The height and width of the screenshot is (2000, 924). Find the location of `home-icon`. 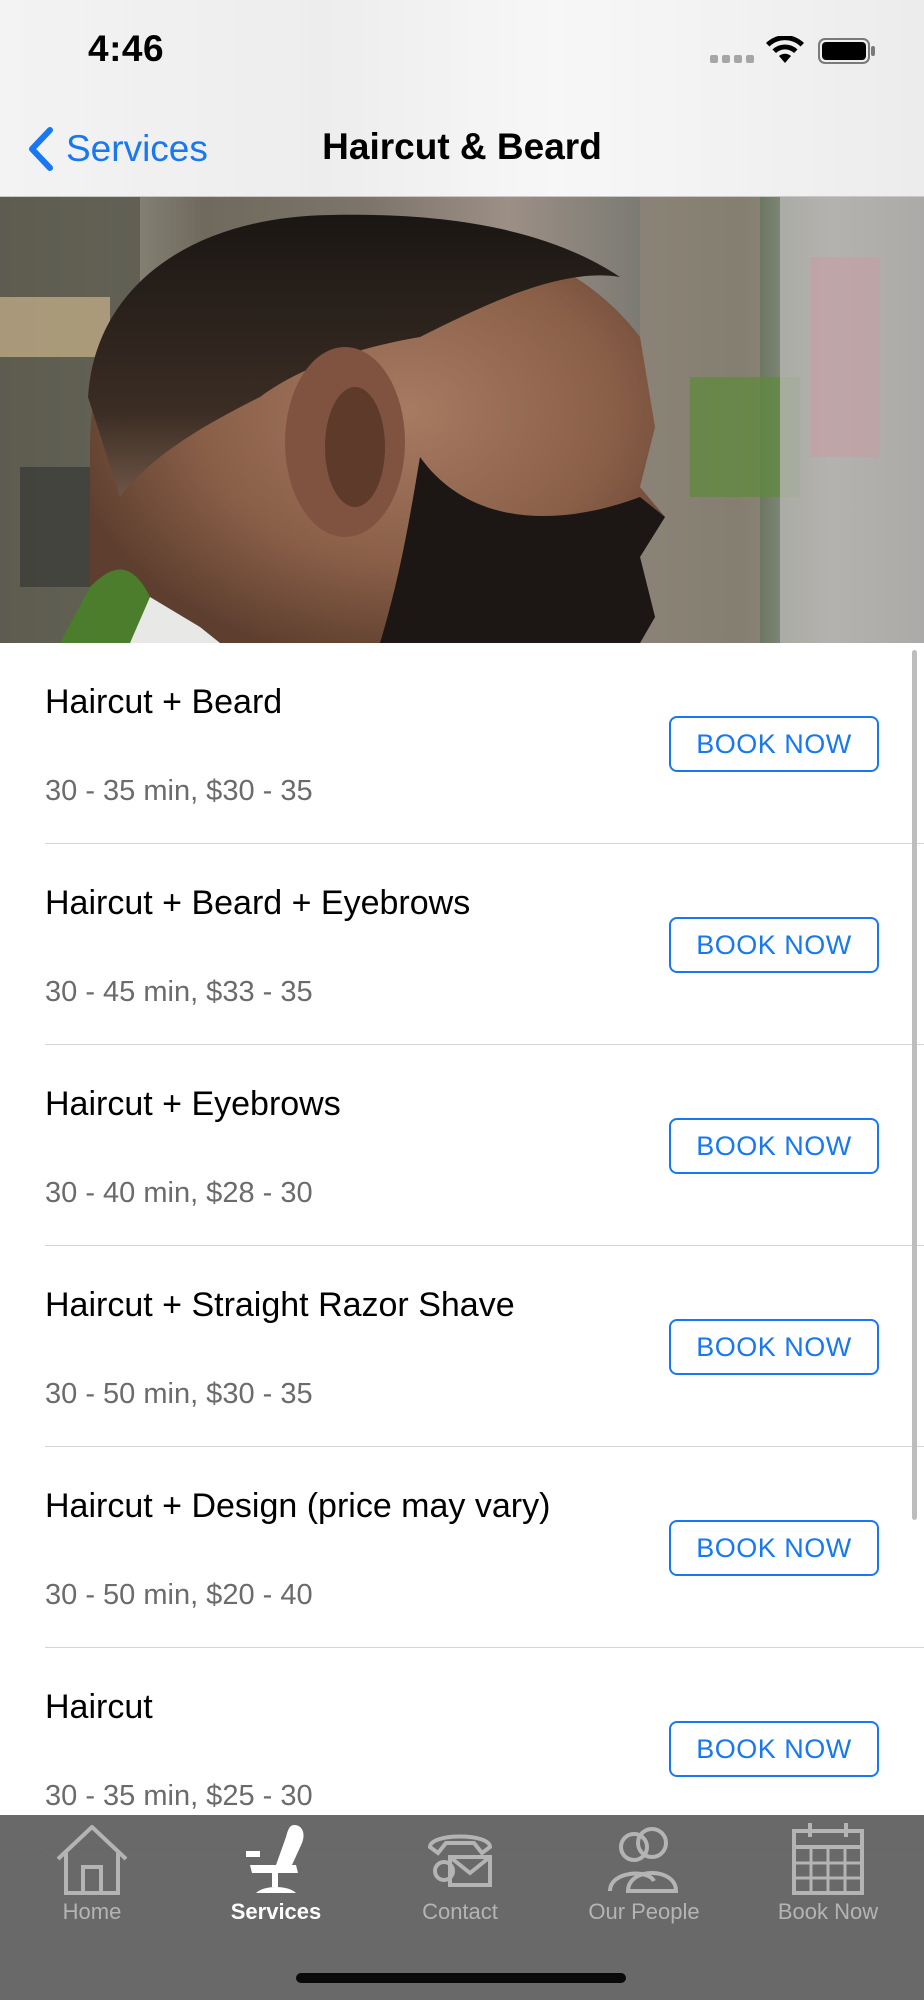

home-icon is located at coordinates (92, 1860).